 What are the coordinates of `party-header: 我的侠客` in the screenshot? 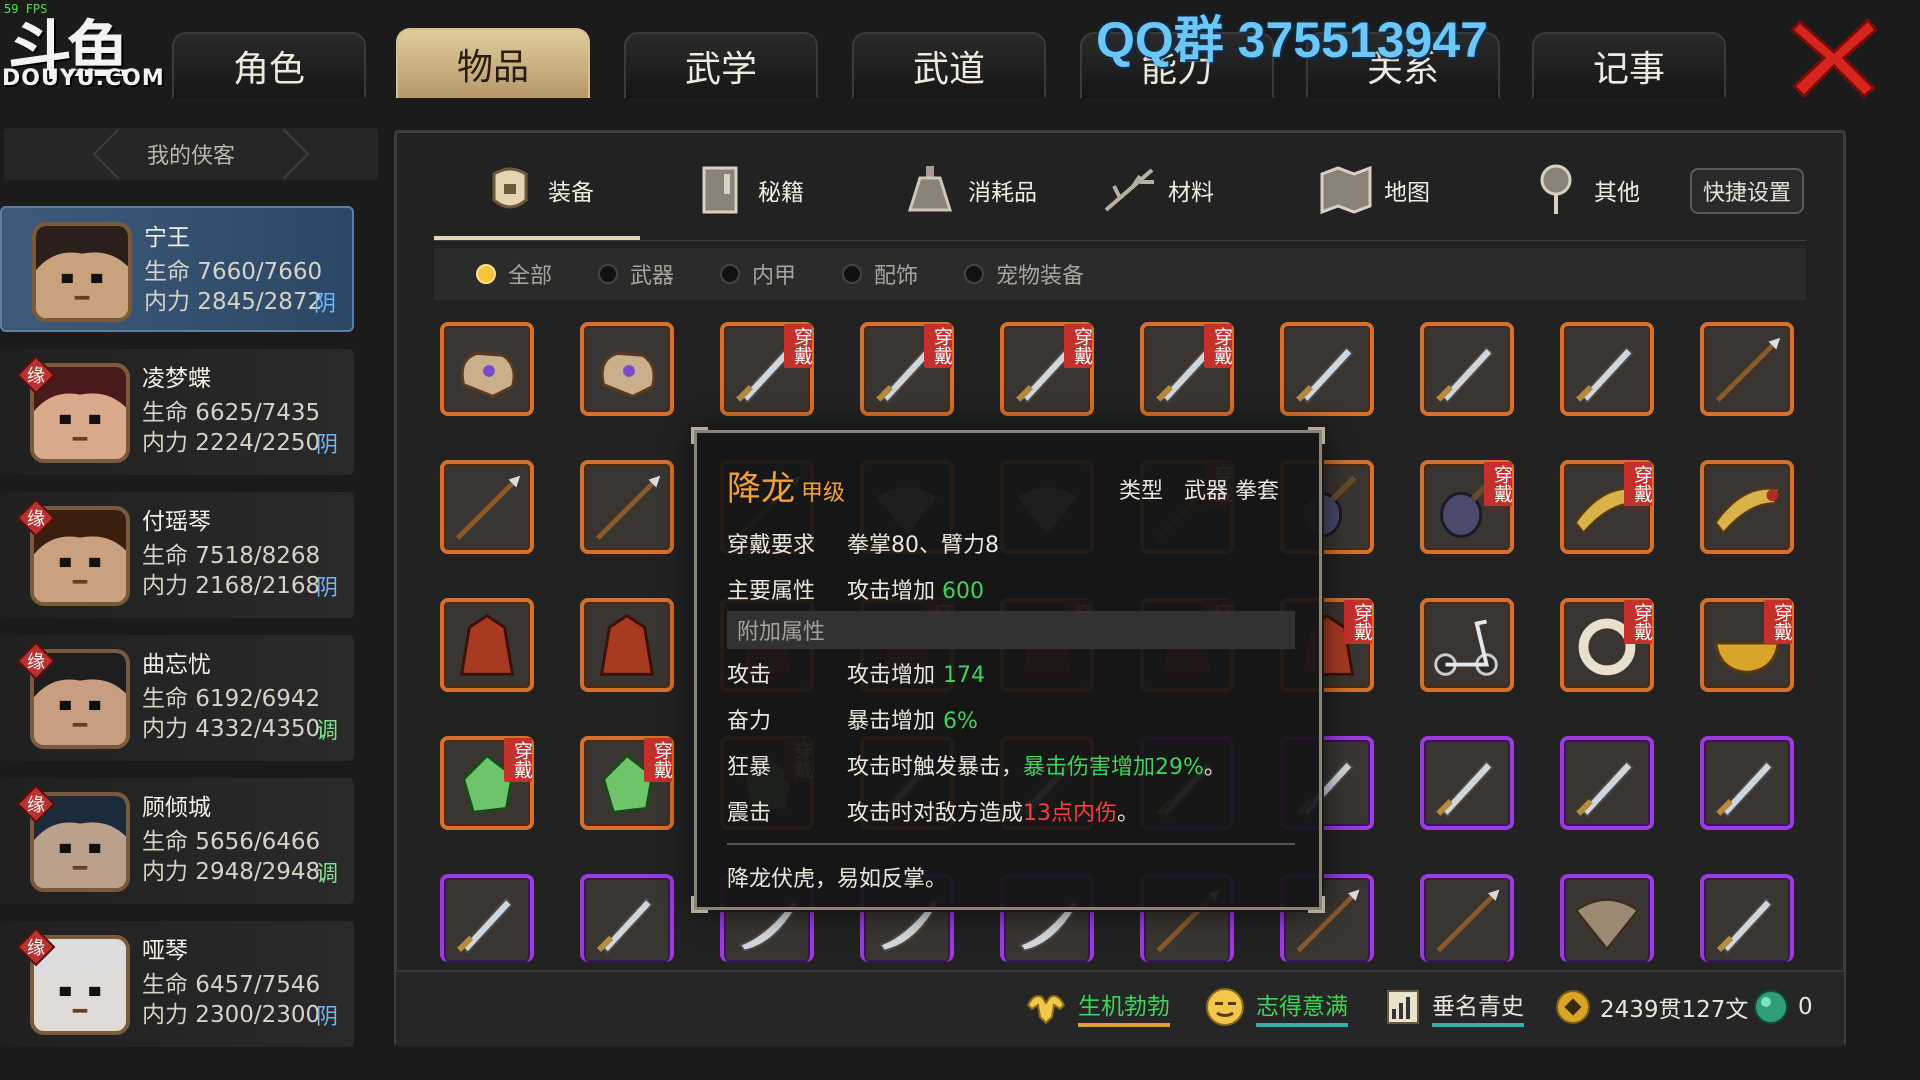 It's located at (191, 154).